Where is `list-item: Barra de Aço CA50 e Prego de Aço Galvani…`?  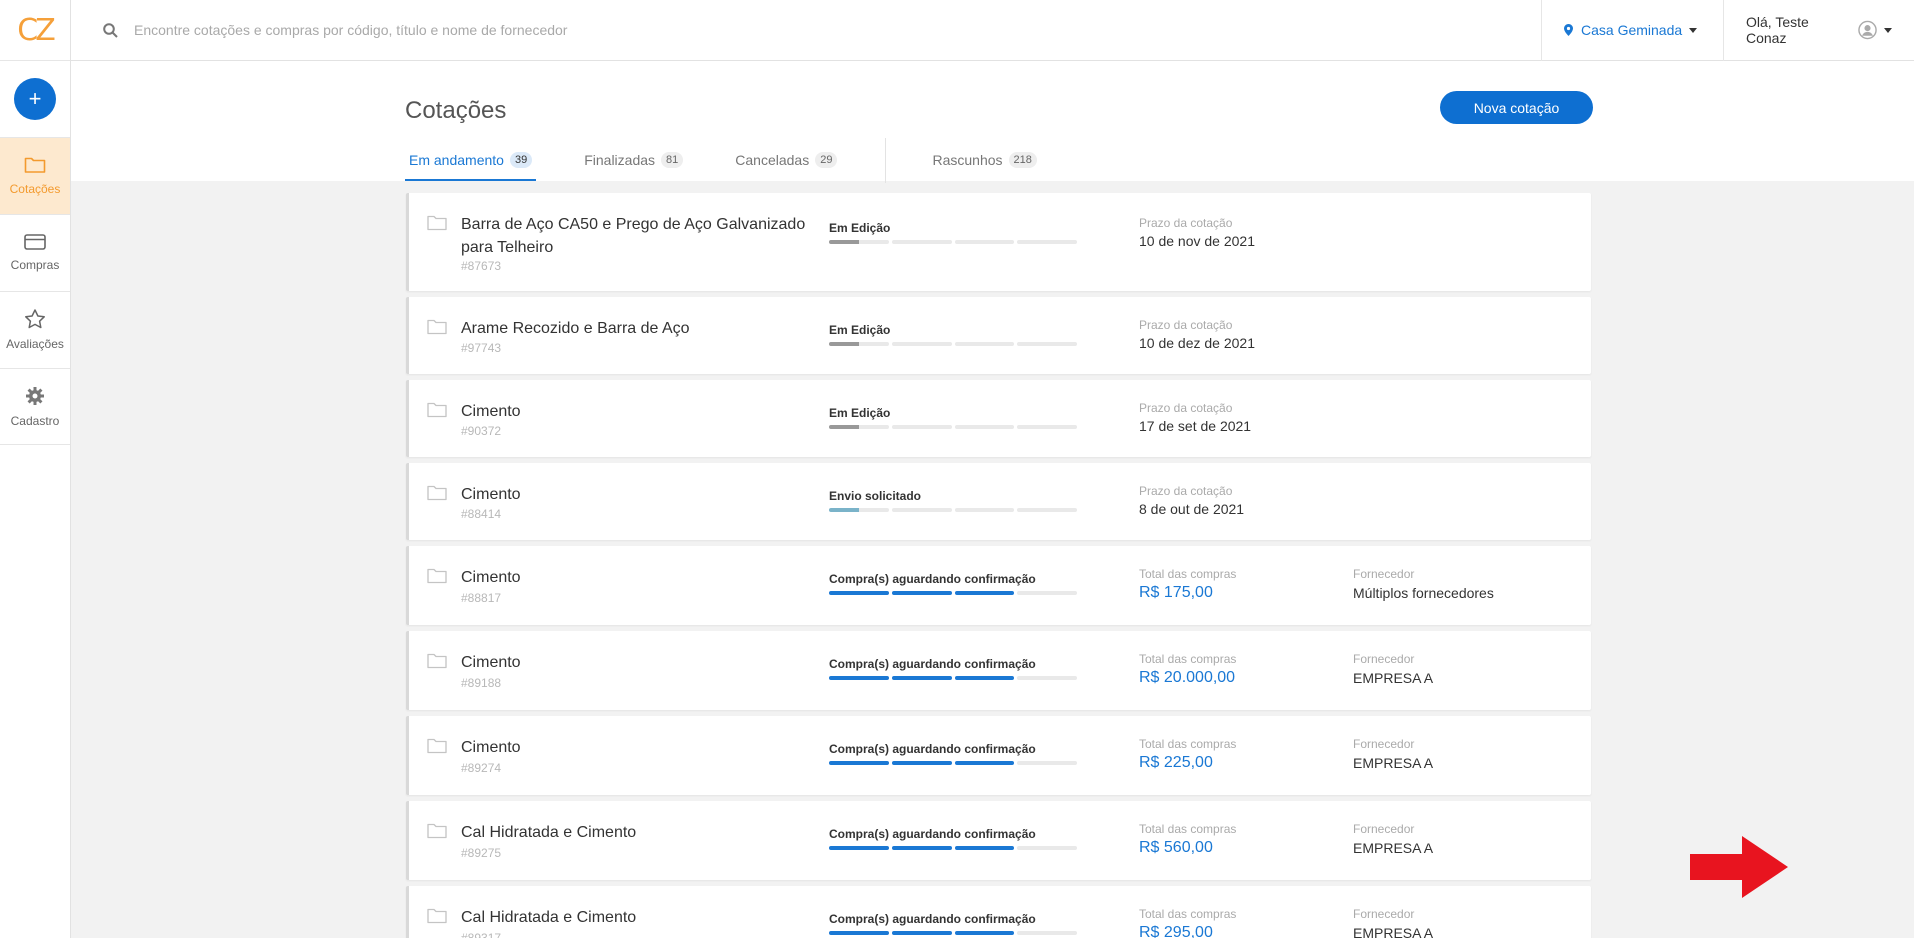
list-item: Barra de Aço CA50 e Prego de Aço Galvani… is located at coordinates (998, 242).